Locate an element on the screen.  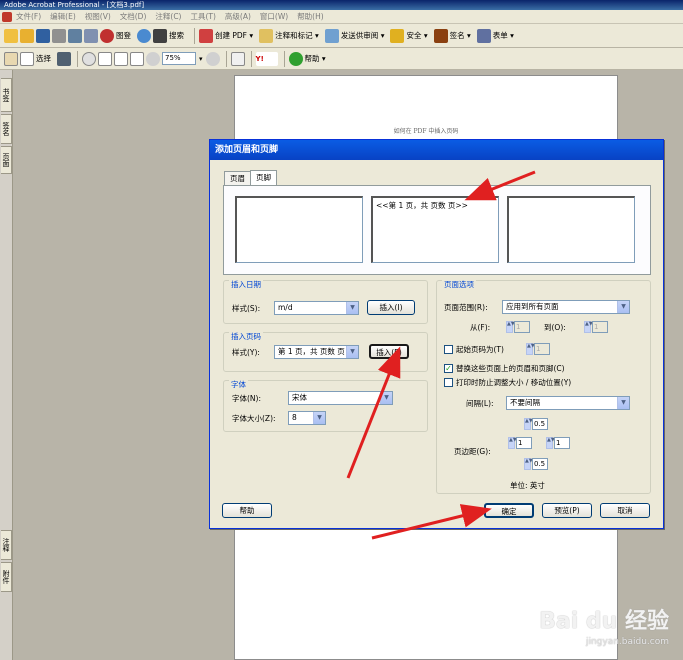
security-button: 安全 ▾ is located at coordinates (409, 35).